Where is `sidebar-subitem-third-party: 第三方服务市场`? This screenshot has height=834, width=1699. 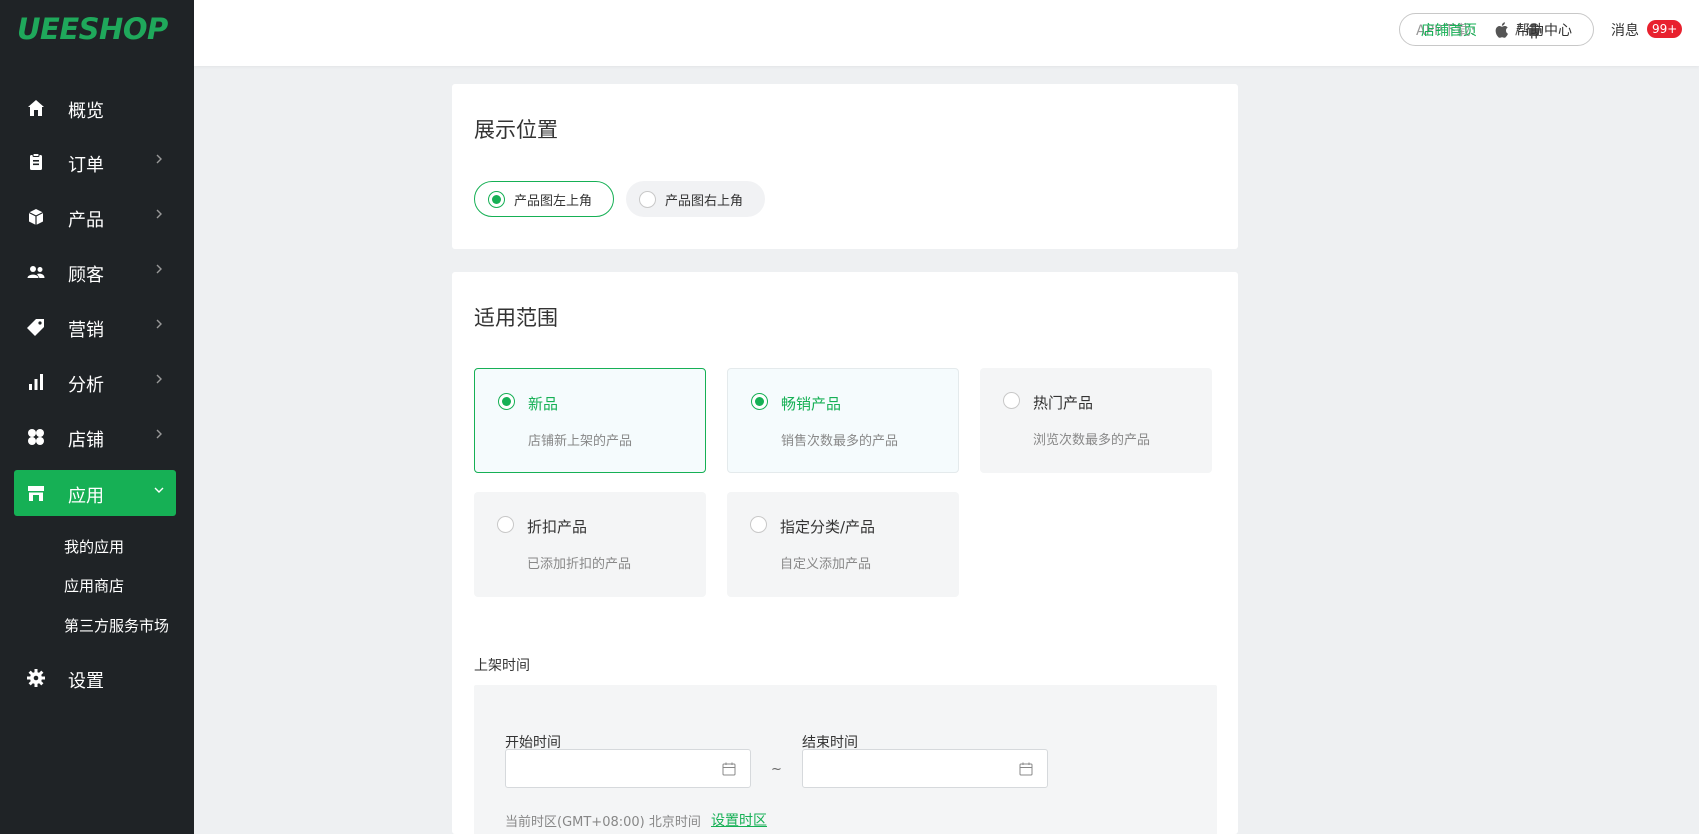 sidebar-subitem-third-party: 第三方服务市场 is located at coordinates (116, 625).